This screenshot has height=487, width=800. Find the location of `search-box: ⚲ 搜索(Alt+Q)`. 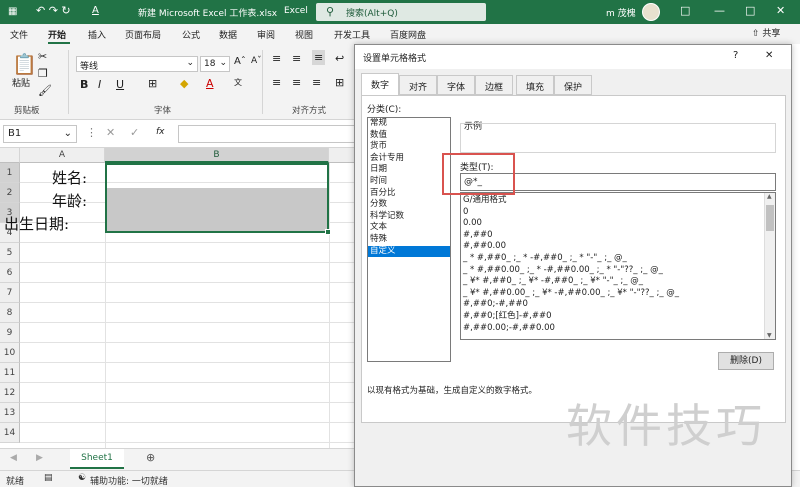

search-box: ⚲ 搜索(Alt+Q) is located at coordinates (401, 12).